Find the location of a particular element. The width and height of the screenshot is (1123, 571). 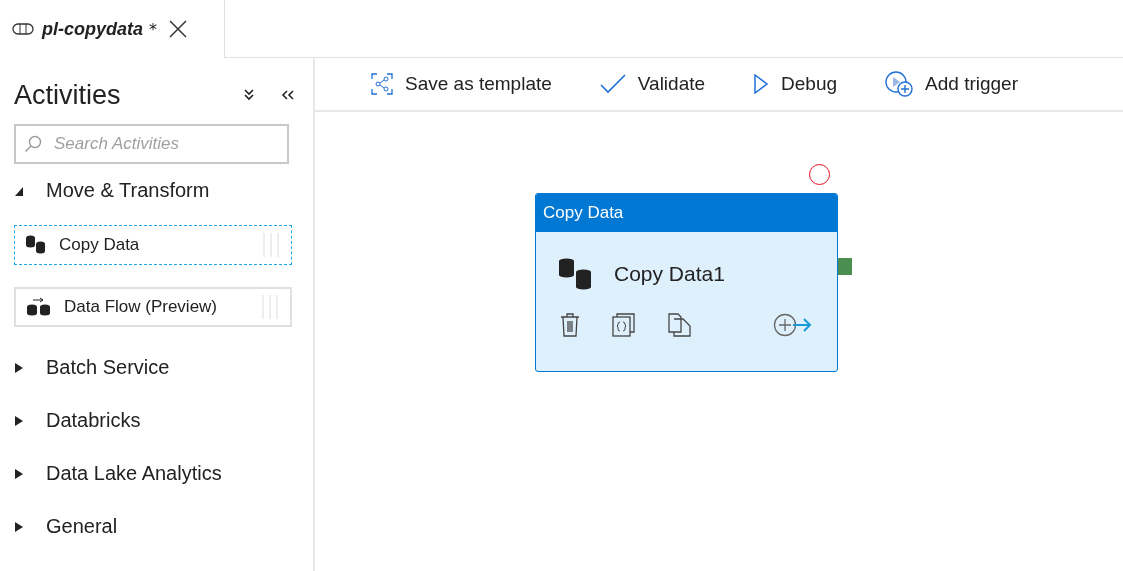

double-chevron-down-icon is located at coordinates (249, 95).